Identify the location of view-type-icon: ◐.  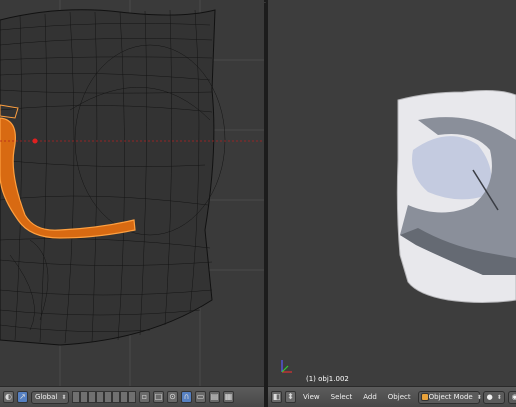
(8, 397).